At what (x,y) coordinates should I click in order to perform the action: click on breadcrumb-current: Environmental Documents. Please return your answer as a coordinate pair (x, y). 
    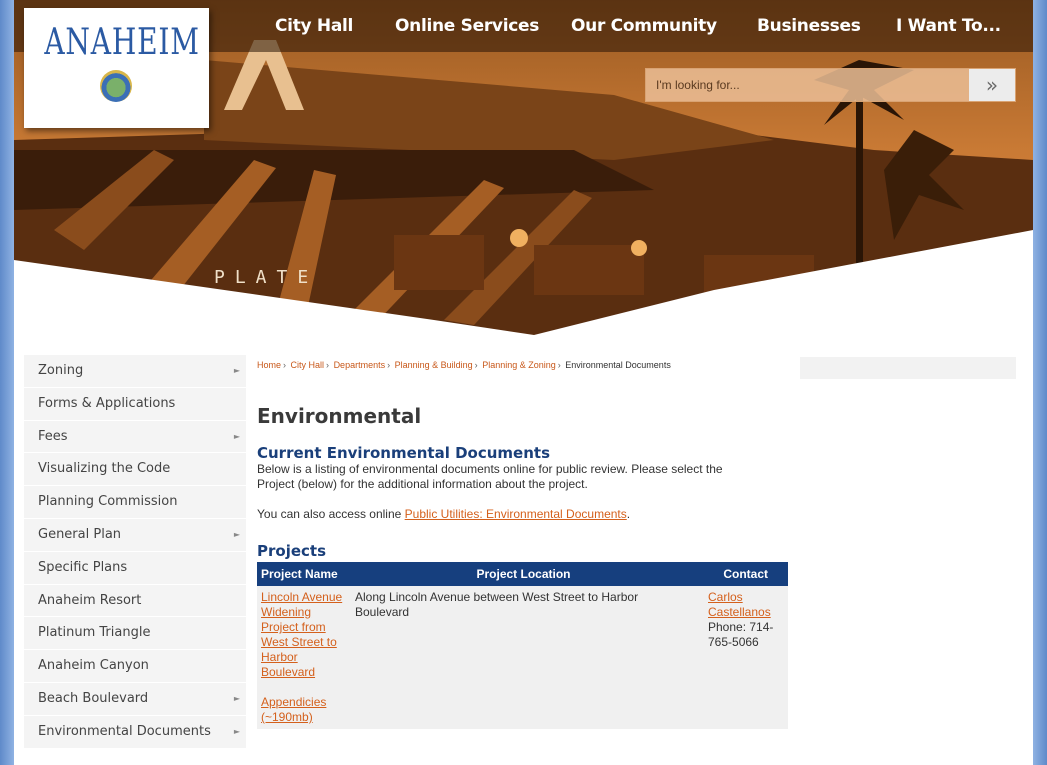
    Looking at the image, I should click on (618, 365).